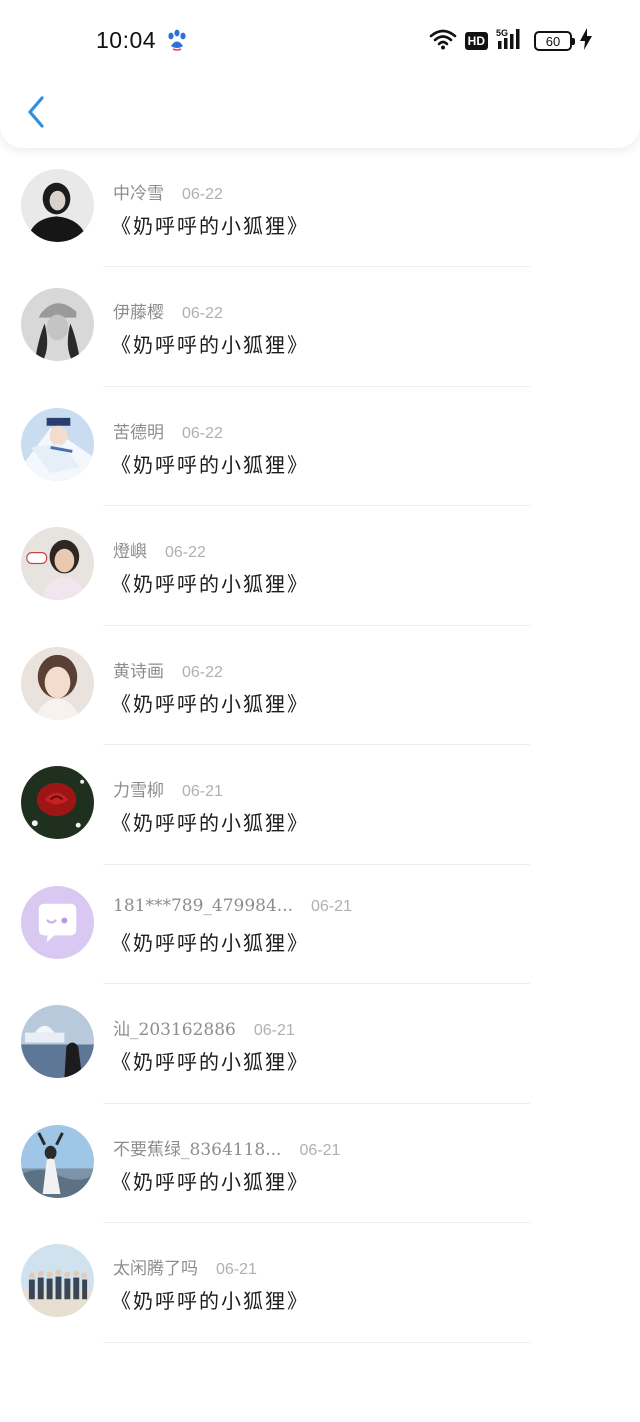 Image resolution: width=640 pixels, height=1422 pixels. I want to click on battery-icon: 60, so click(554, 41).